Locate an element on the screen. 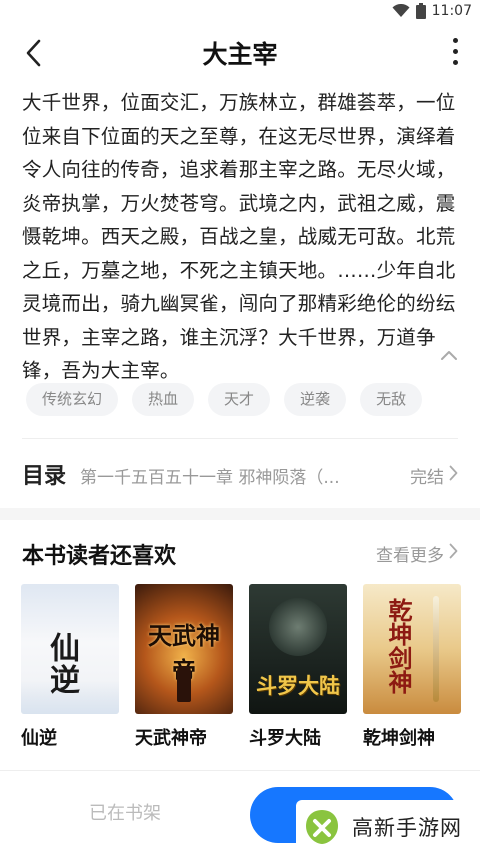 This screenshot has height=854, width=480. book-card-qiankun-jianshen: 乾坤剑神 乾坤剑神 is located at coordinates (412, 667).